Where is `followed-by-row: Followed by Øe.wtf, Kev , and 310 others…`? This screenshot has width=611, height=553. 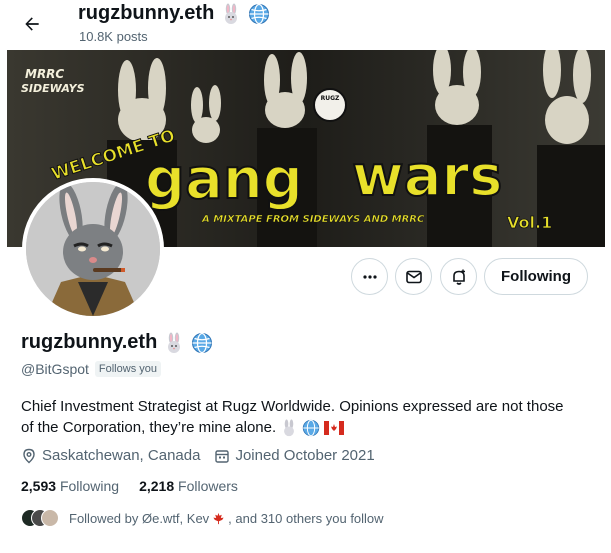
followed-by-row: Followed by Øe.wtf, Kev , and 310 others… is located at coordinates (202, 518).